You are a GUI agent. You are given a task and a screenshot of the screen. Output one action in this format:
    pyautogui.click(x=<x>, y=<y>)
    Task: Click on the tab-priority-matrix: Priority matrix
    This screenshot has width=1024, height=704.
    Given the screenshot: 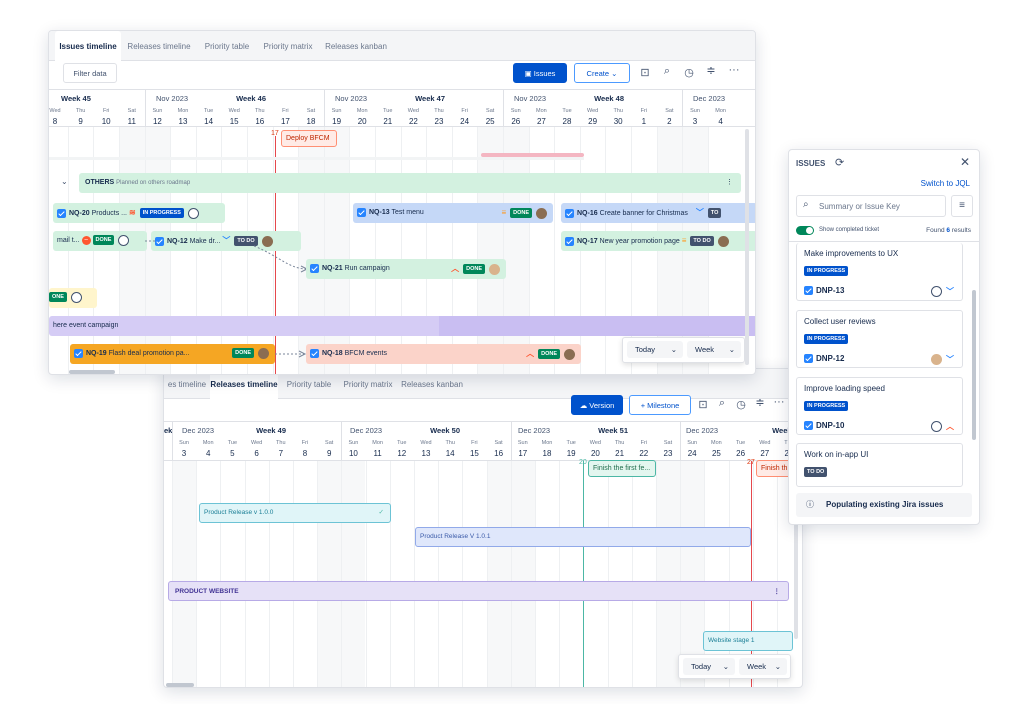 What is the action you would take?
    pyautogui.click(x=288, y=46)
    